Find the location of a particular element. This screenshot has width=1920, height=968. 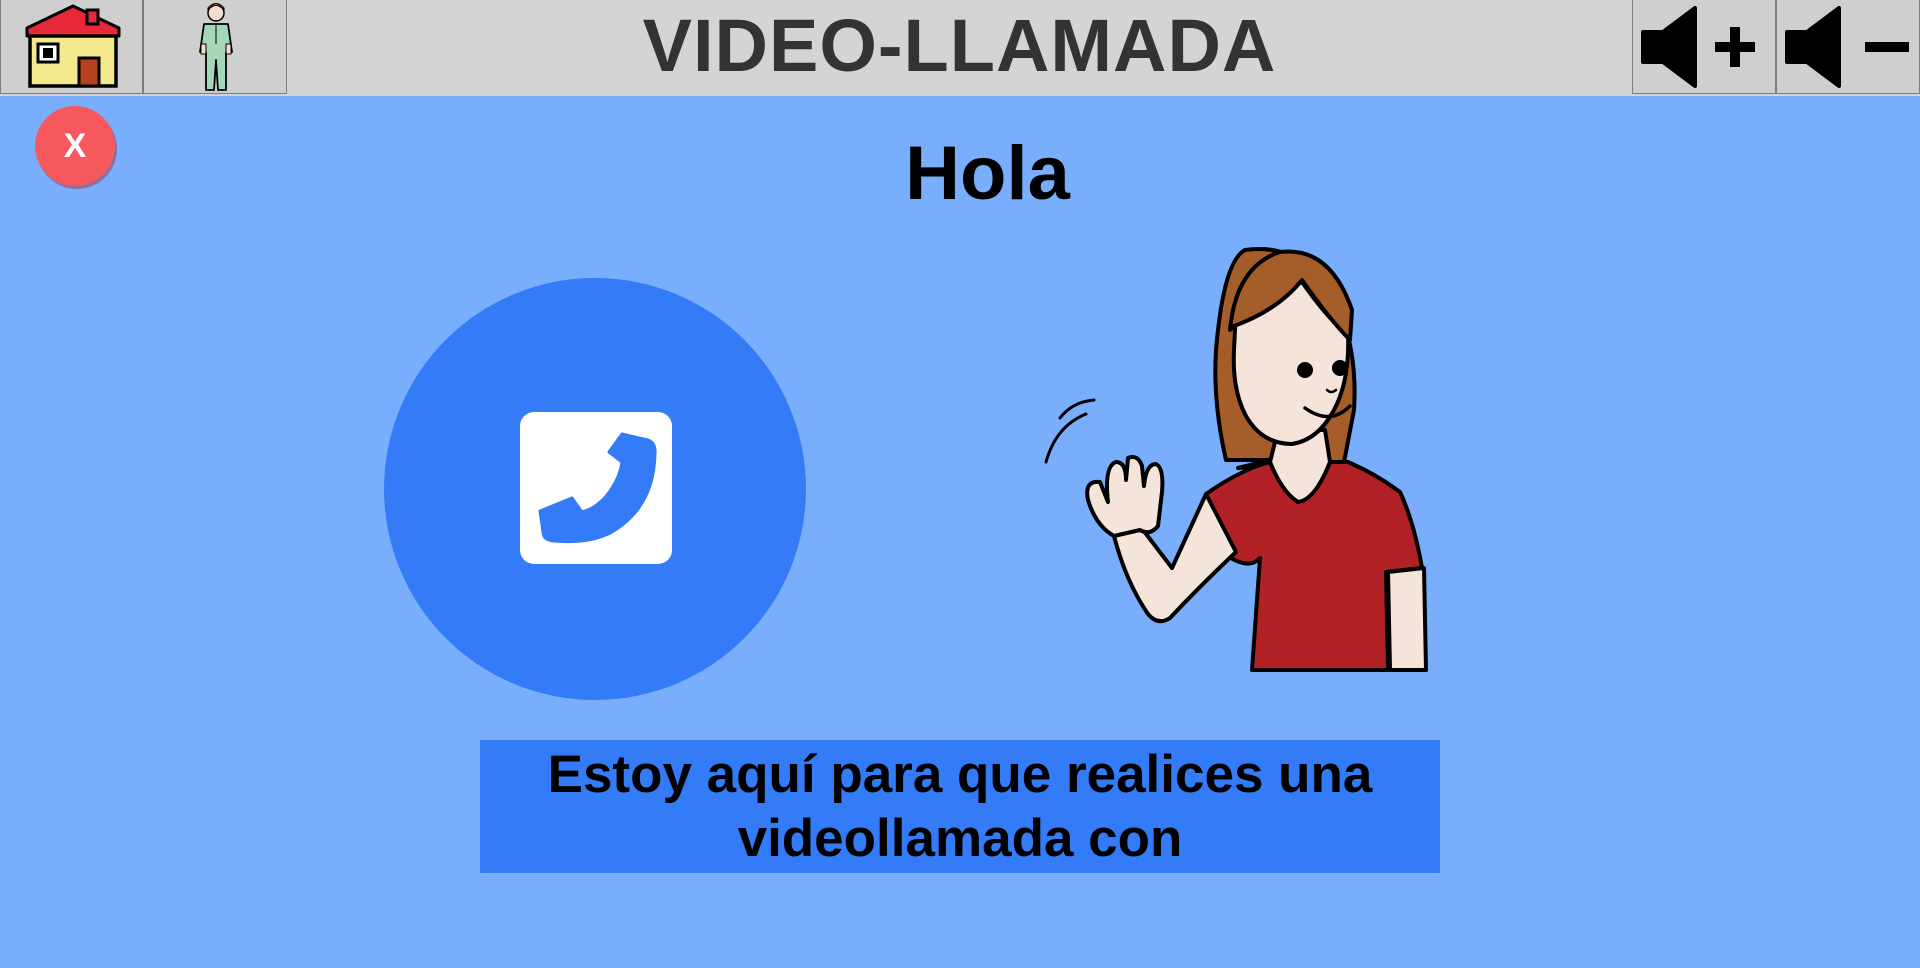

start-call-button is located at coordinates (595, 489).